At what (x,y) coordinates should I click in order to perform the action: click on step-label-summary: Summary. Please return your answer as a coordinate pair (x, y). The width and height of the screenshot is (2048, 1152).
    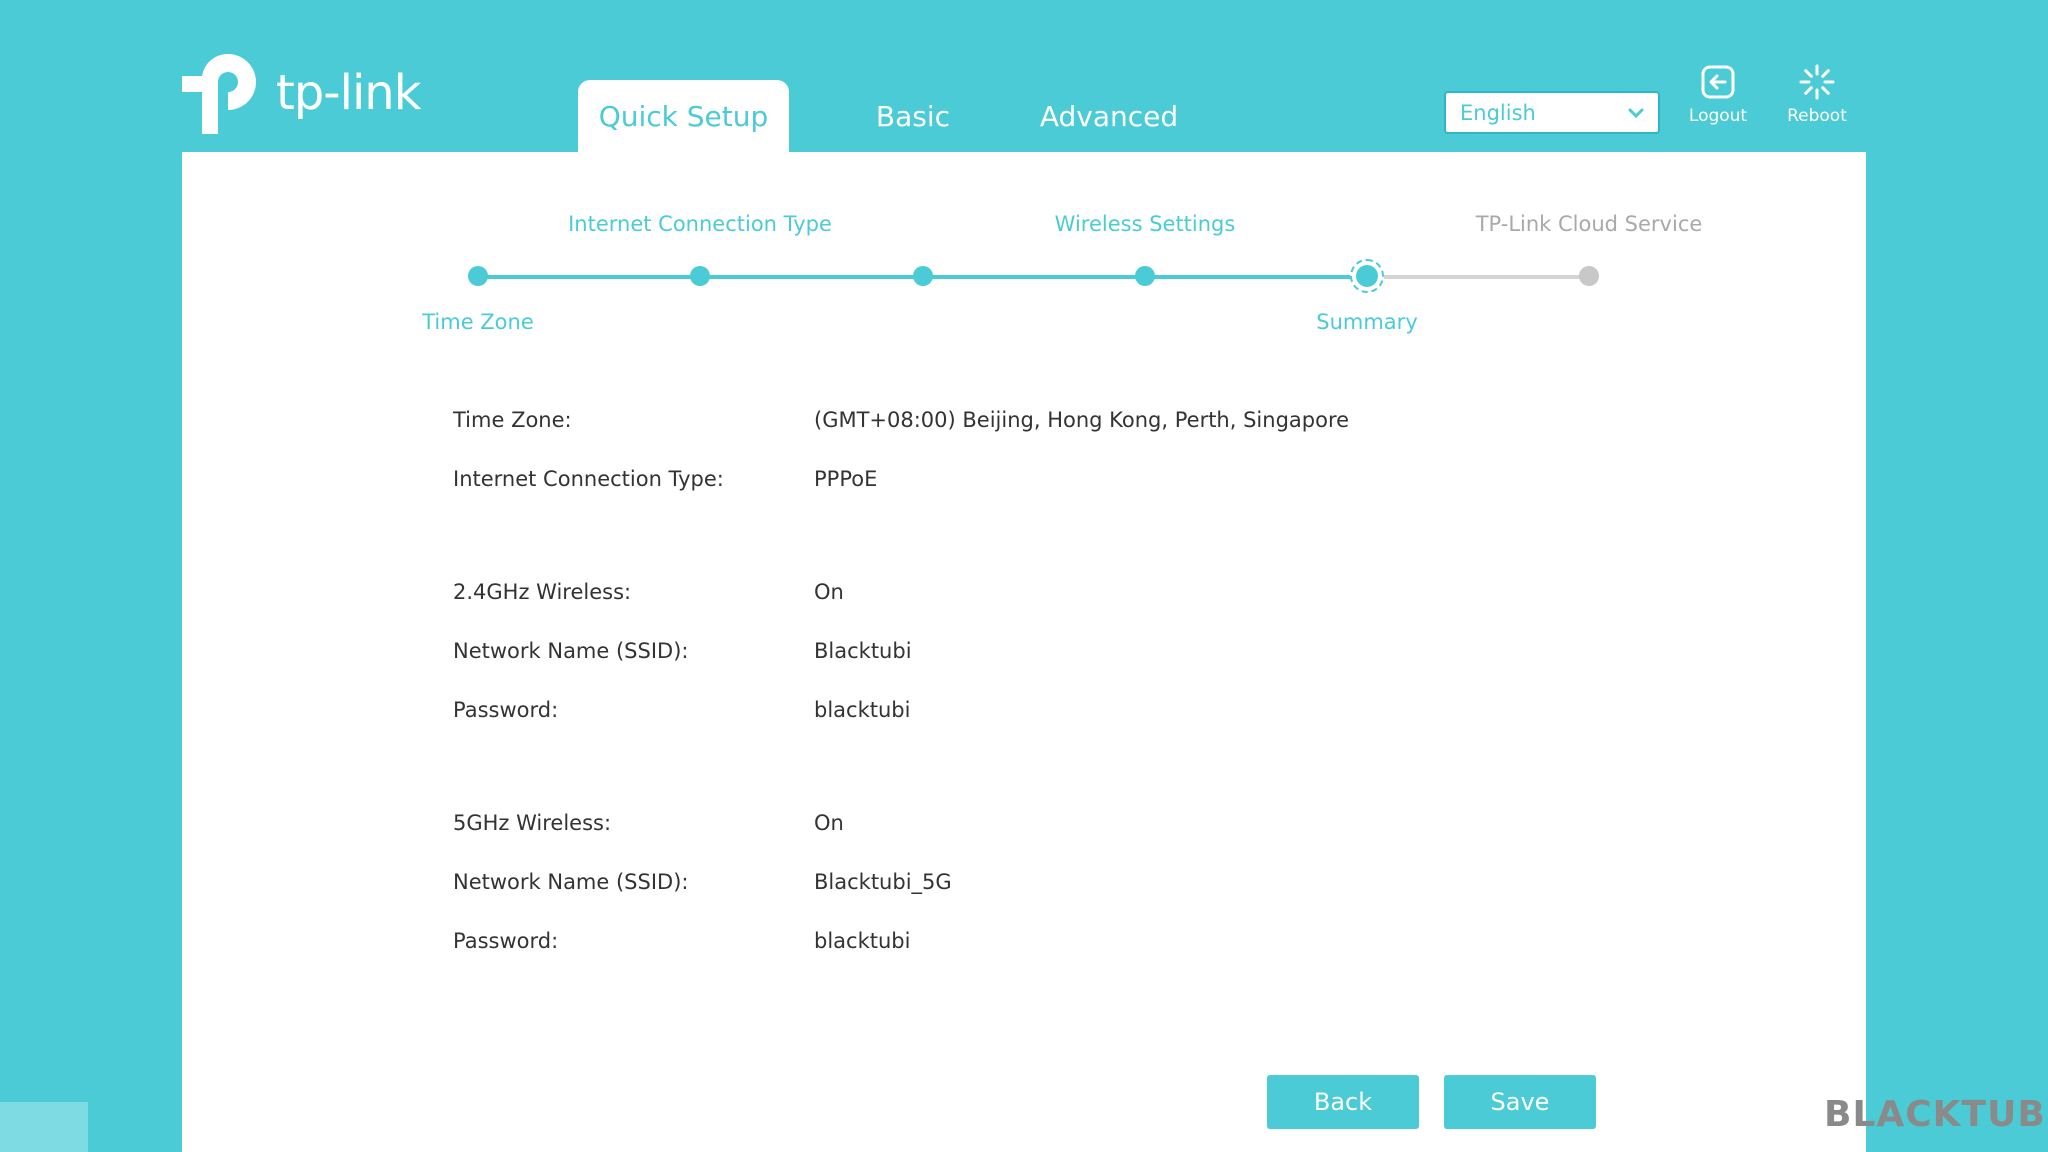
    Looking at the image, I should click on (1367, 322).